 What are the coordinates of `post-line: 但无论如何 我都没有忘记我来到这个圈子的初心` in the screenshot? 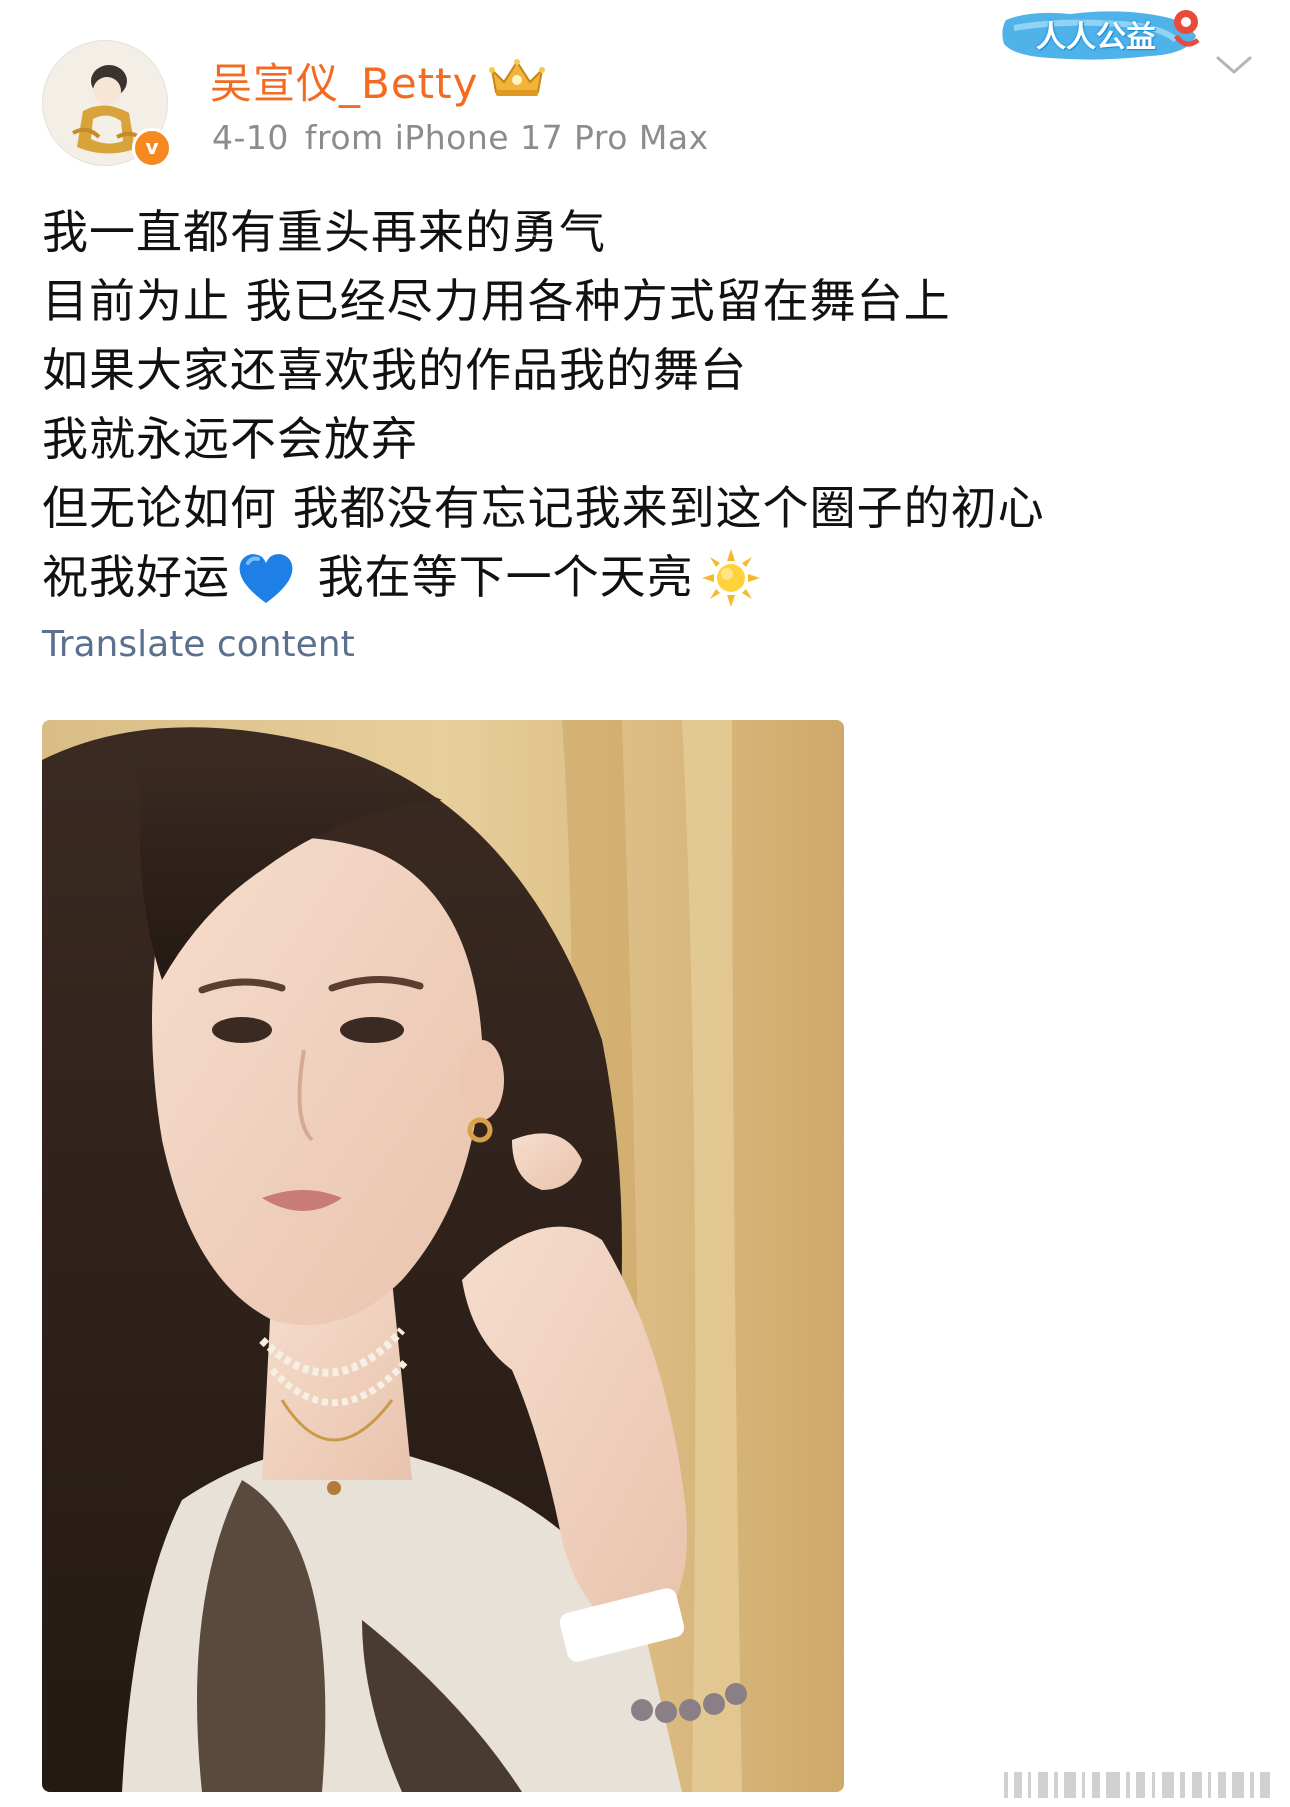 It's located at (543, 508).